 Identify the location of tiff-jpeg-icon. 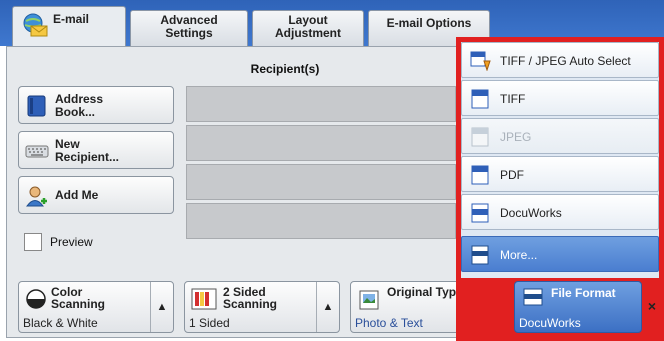
(480, 61).